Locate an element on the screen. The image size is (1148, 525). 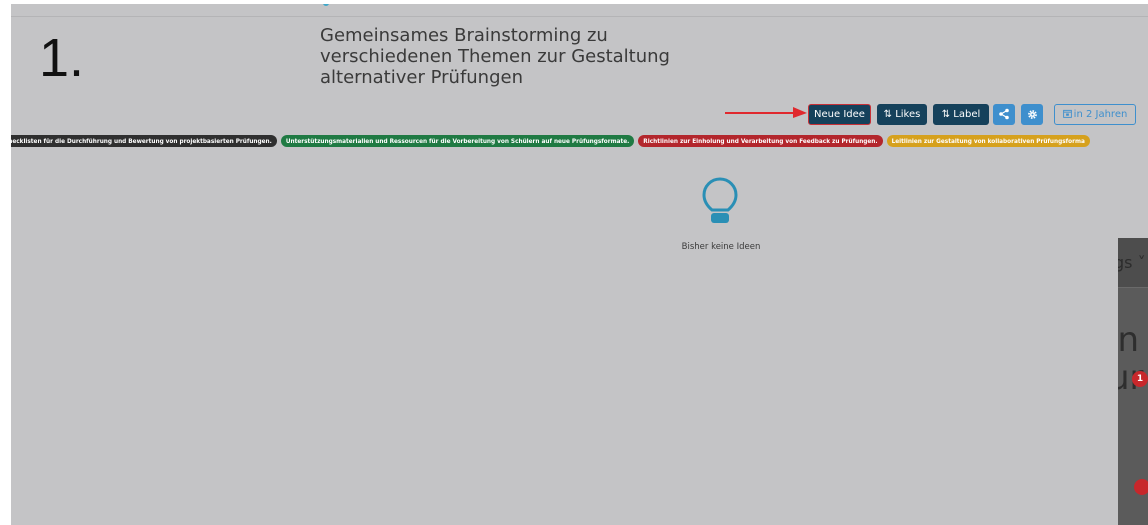
deadline-label: in 2 Jahren is located at coordinates (1100, 114).